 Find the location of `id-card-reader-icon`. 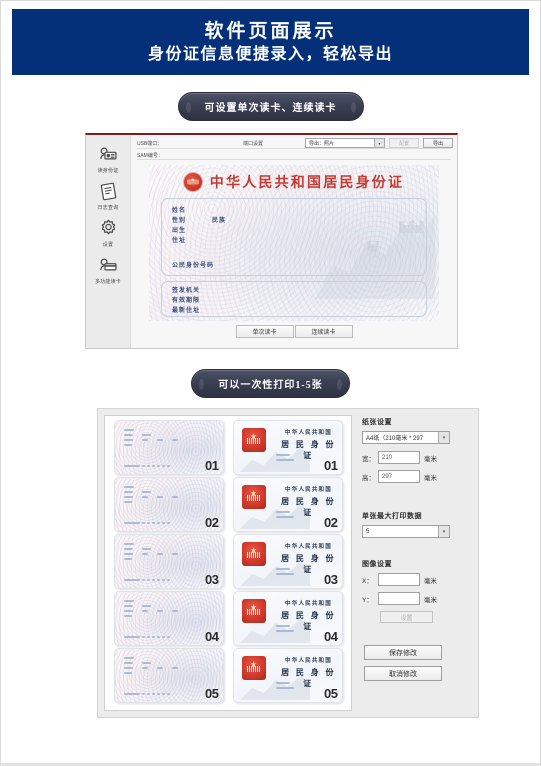

id-card-reader-icon is located at coordinates (108, 153).